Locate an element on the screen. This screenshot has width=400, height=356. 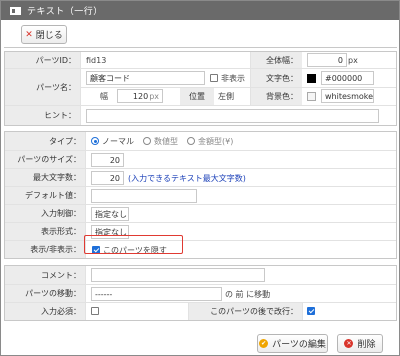
input-control-select: 指定なし is located at coordinates (110, 214).